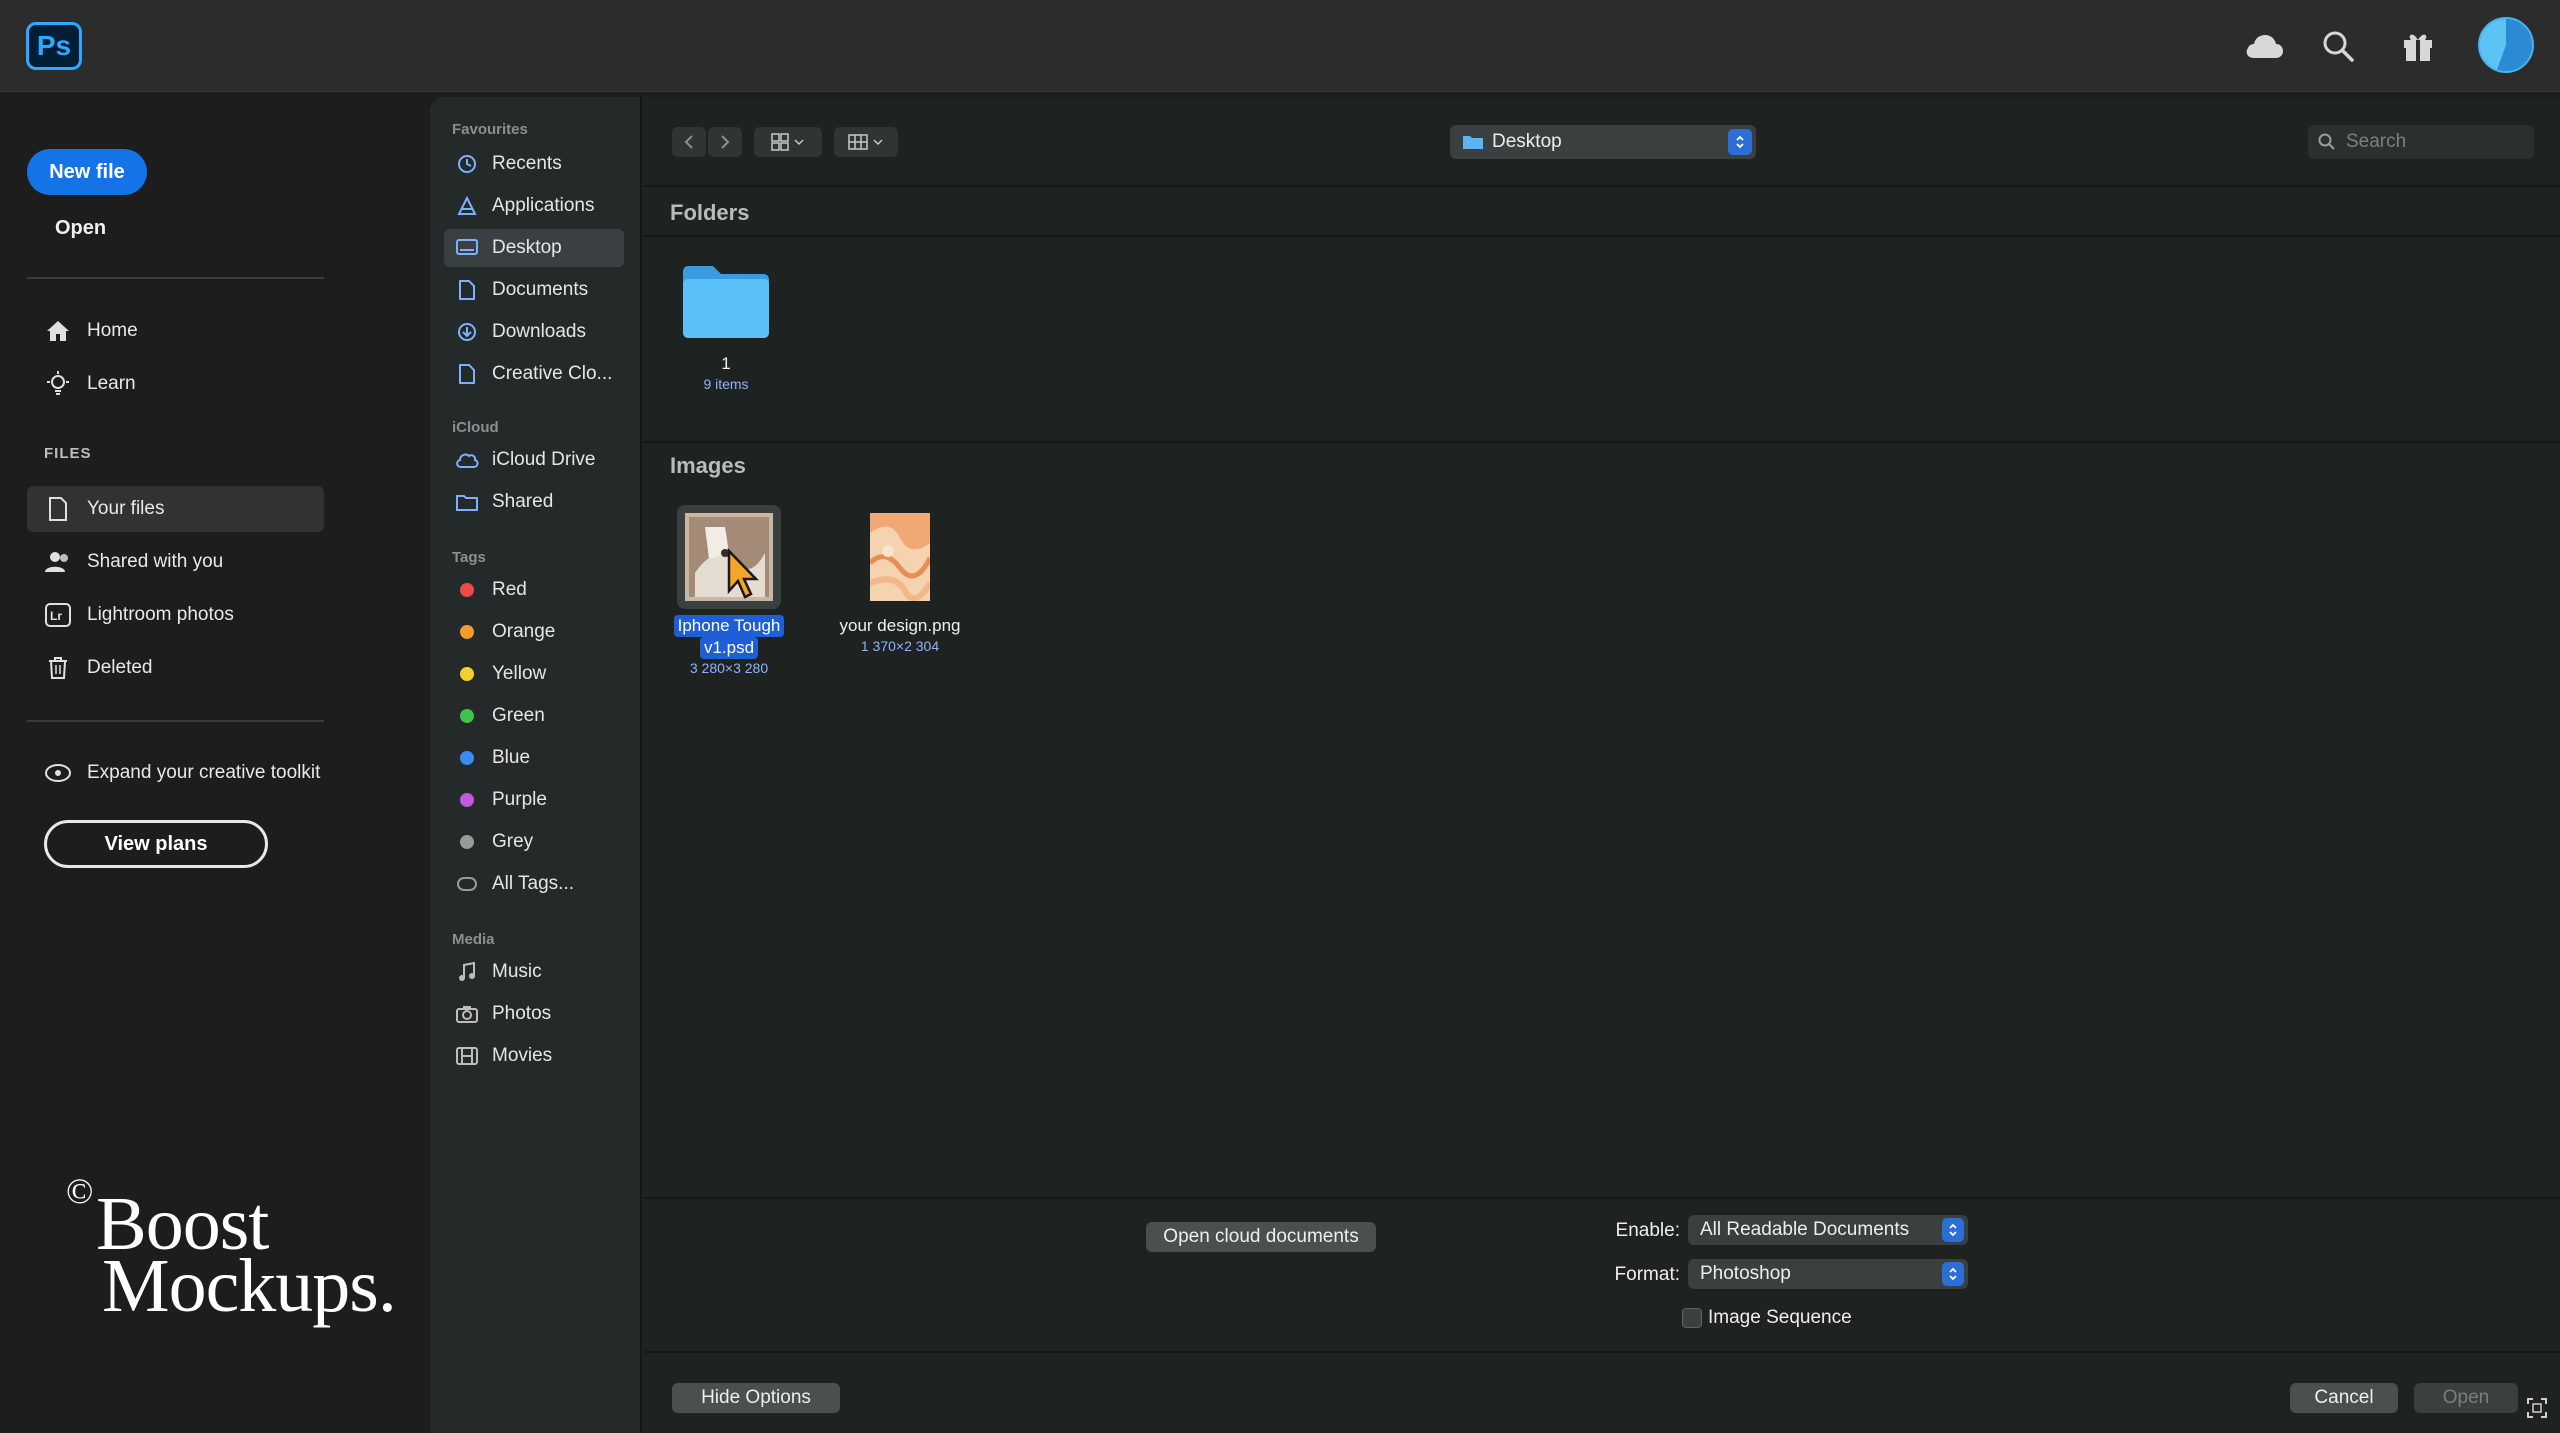 The height and width of the screenshot is (1433, 2560). I want to click on file-dimensions: 1 370×2 304, so click(900, 646).